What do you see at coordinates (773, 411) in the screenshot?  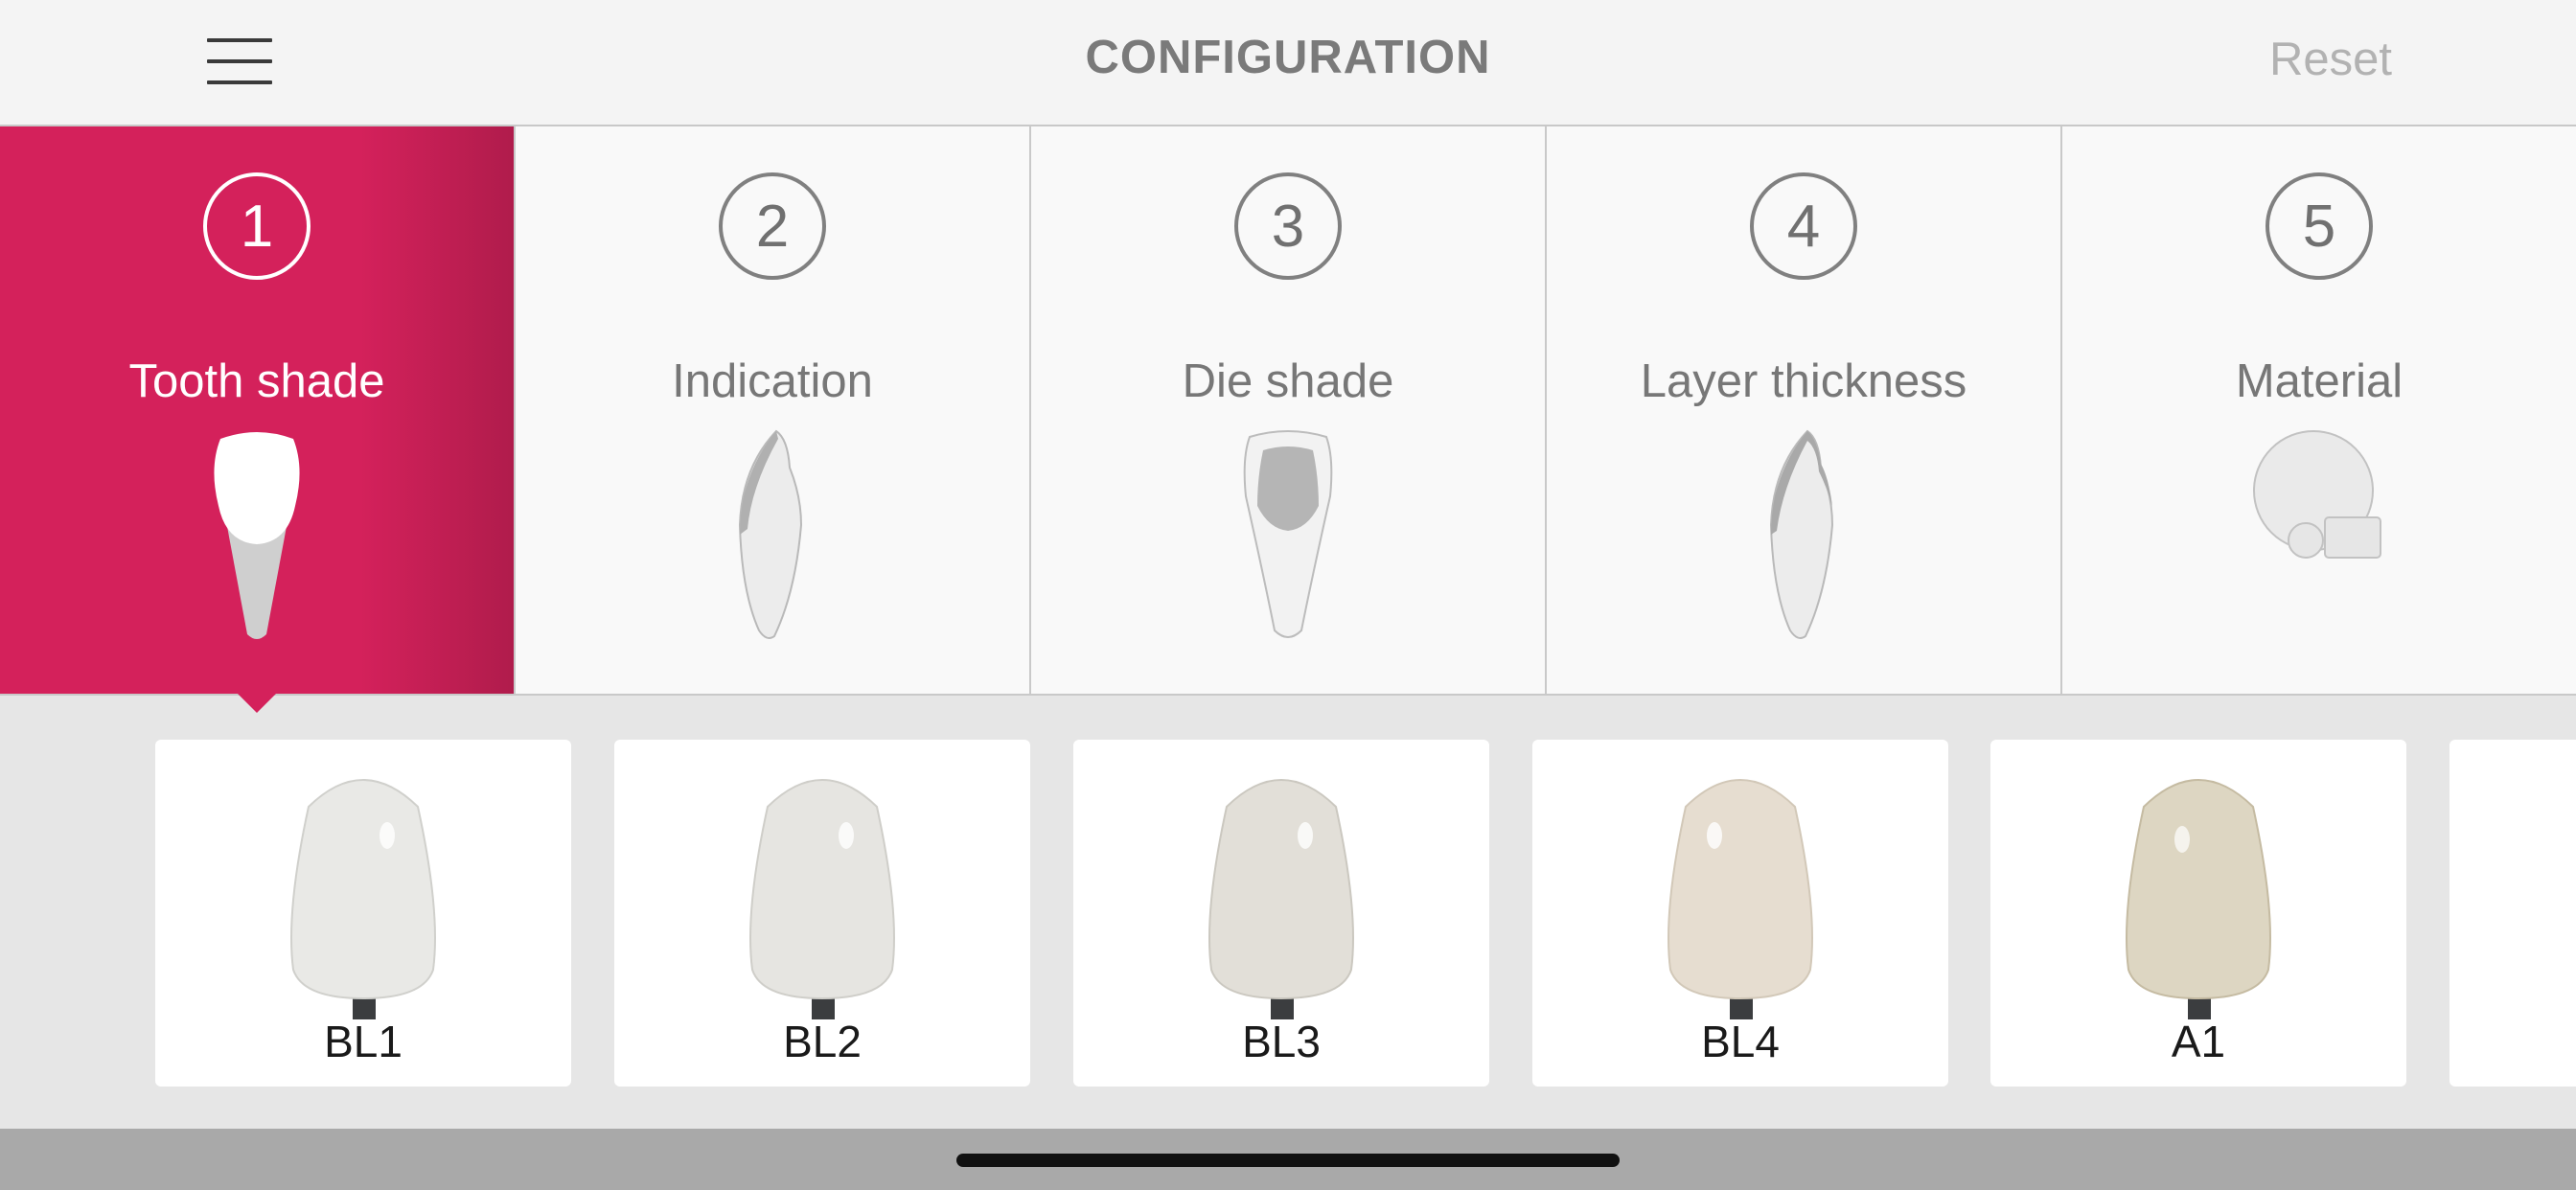 I see `step-indication: 2 Indication` at bounding box center [773, 411].